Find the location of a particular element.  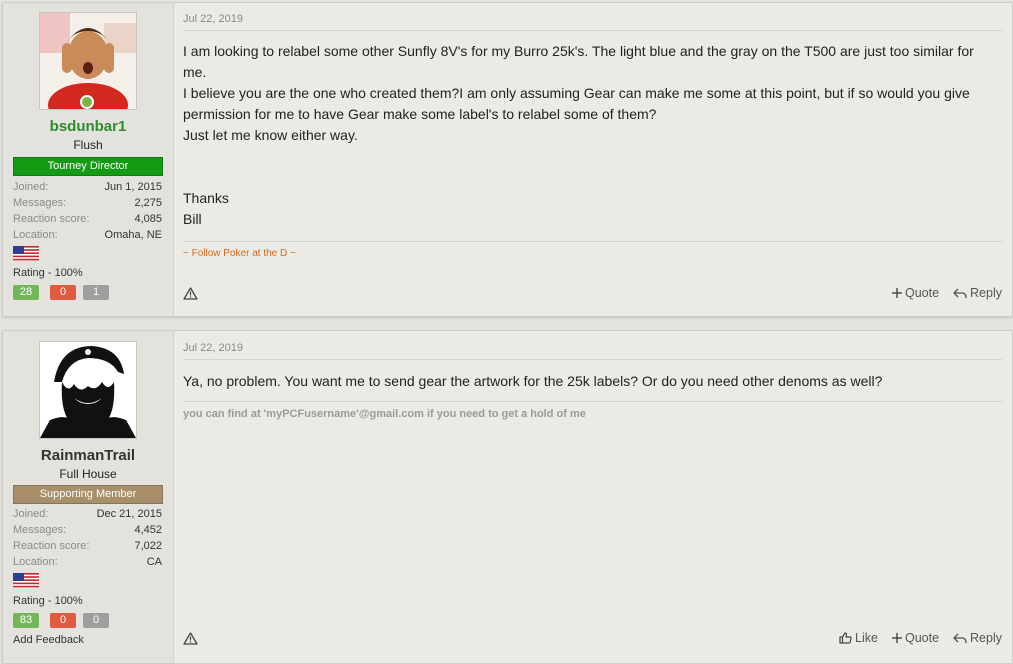

user-avatar is located at coordinates (88, 390).